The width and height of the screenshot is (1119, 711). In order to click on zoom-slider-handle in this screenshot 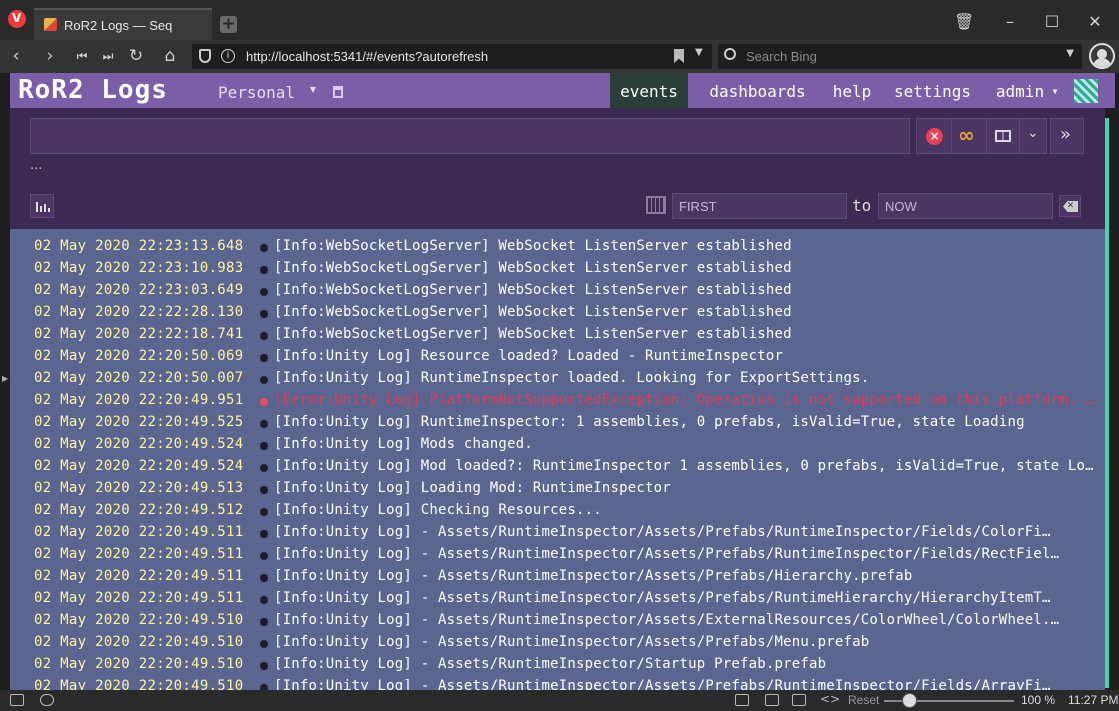, I will do `click(909, 700)`.